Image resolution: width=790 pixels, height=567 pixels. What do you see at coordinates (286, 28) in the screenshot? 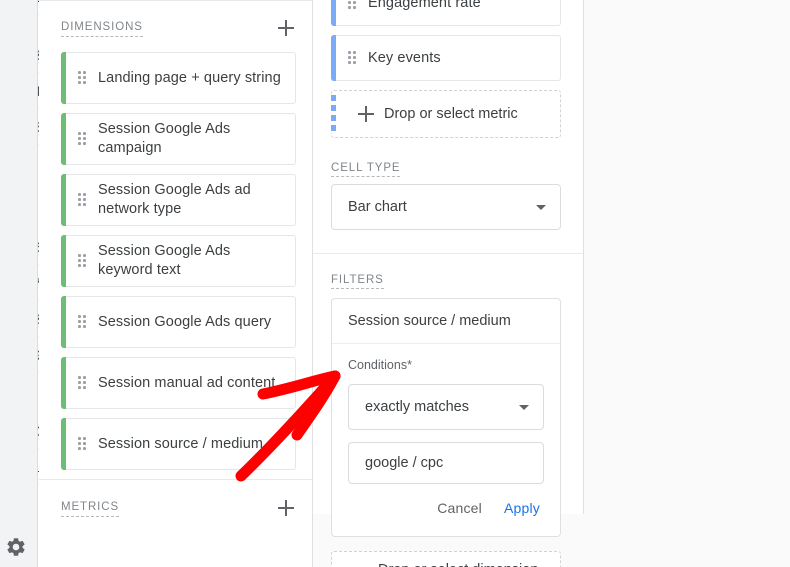
I see `add-dimension-button` at bounding box center [286, 28].